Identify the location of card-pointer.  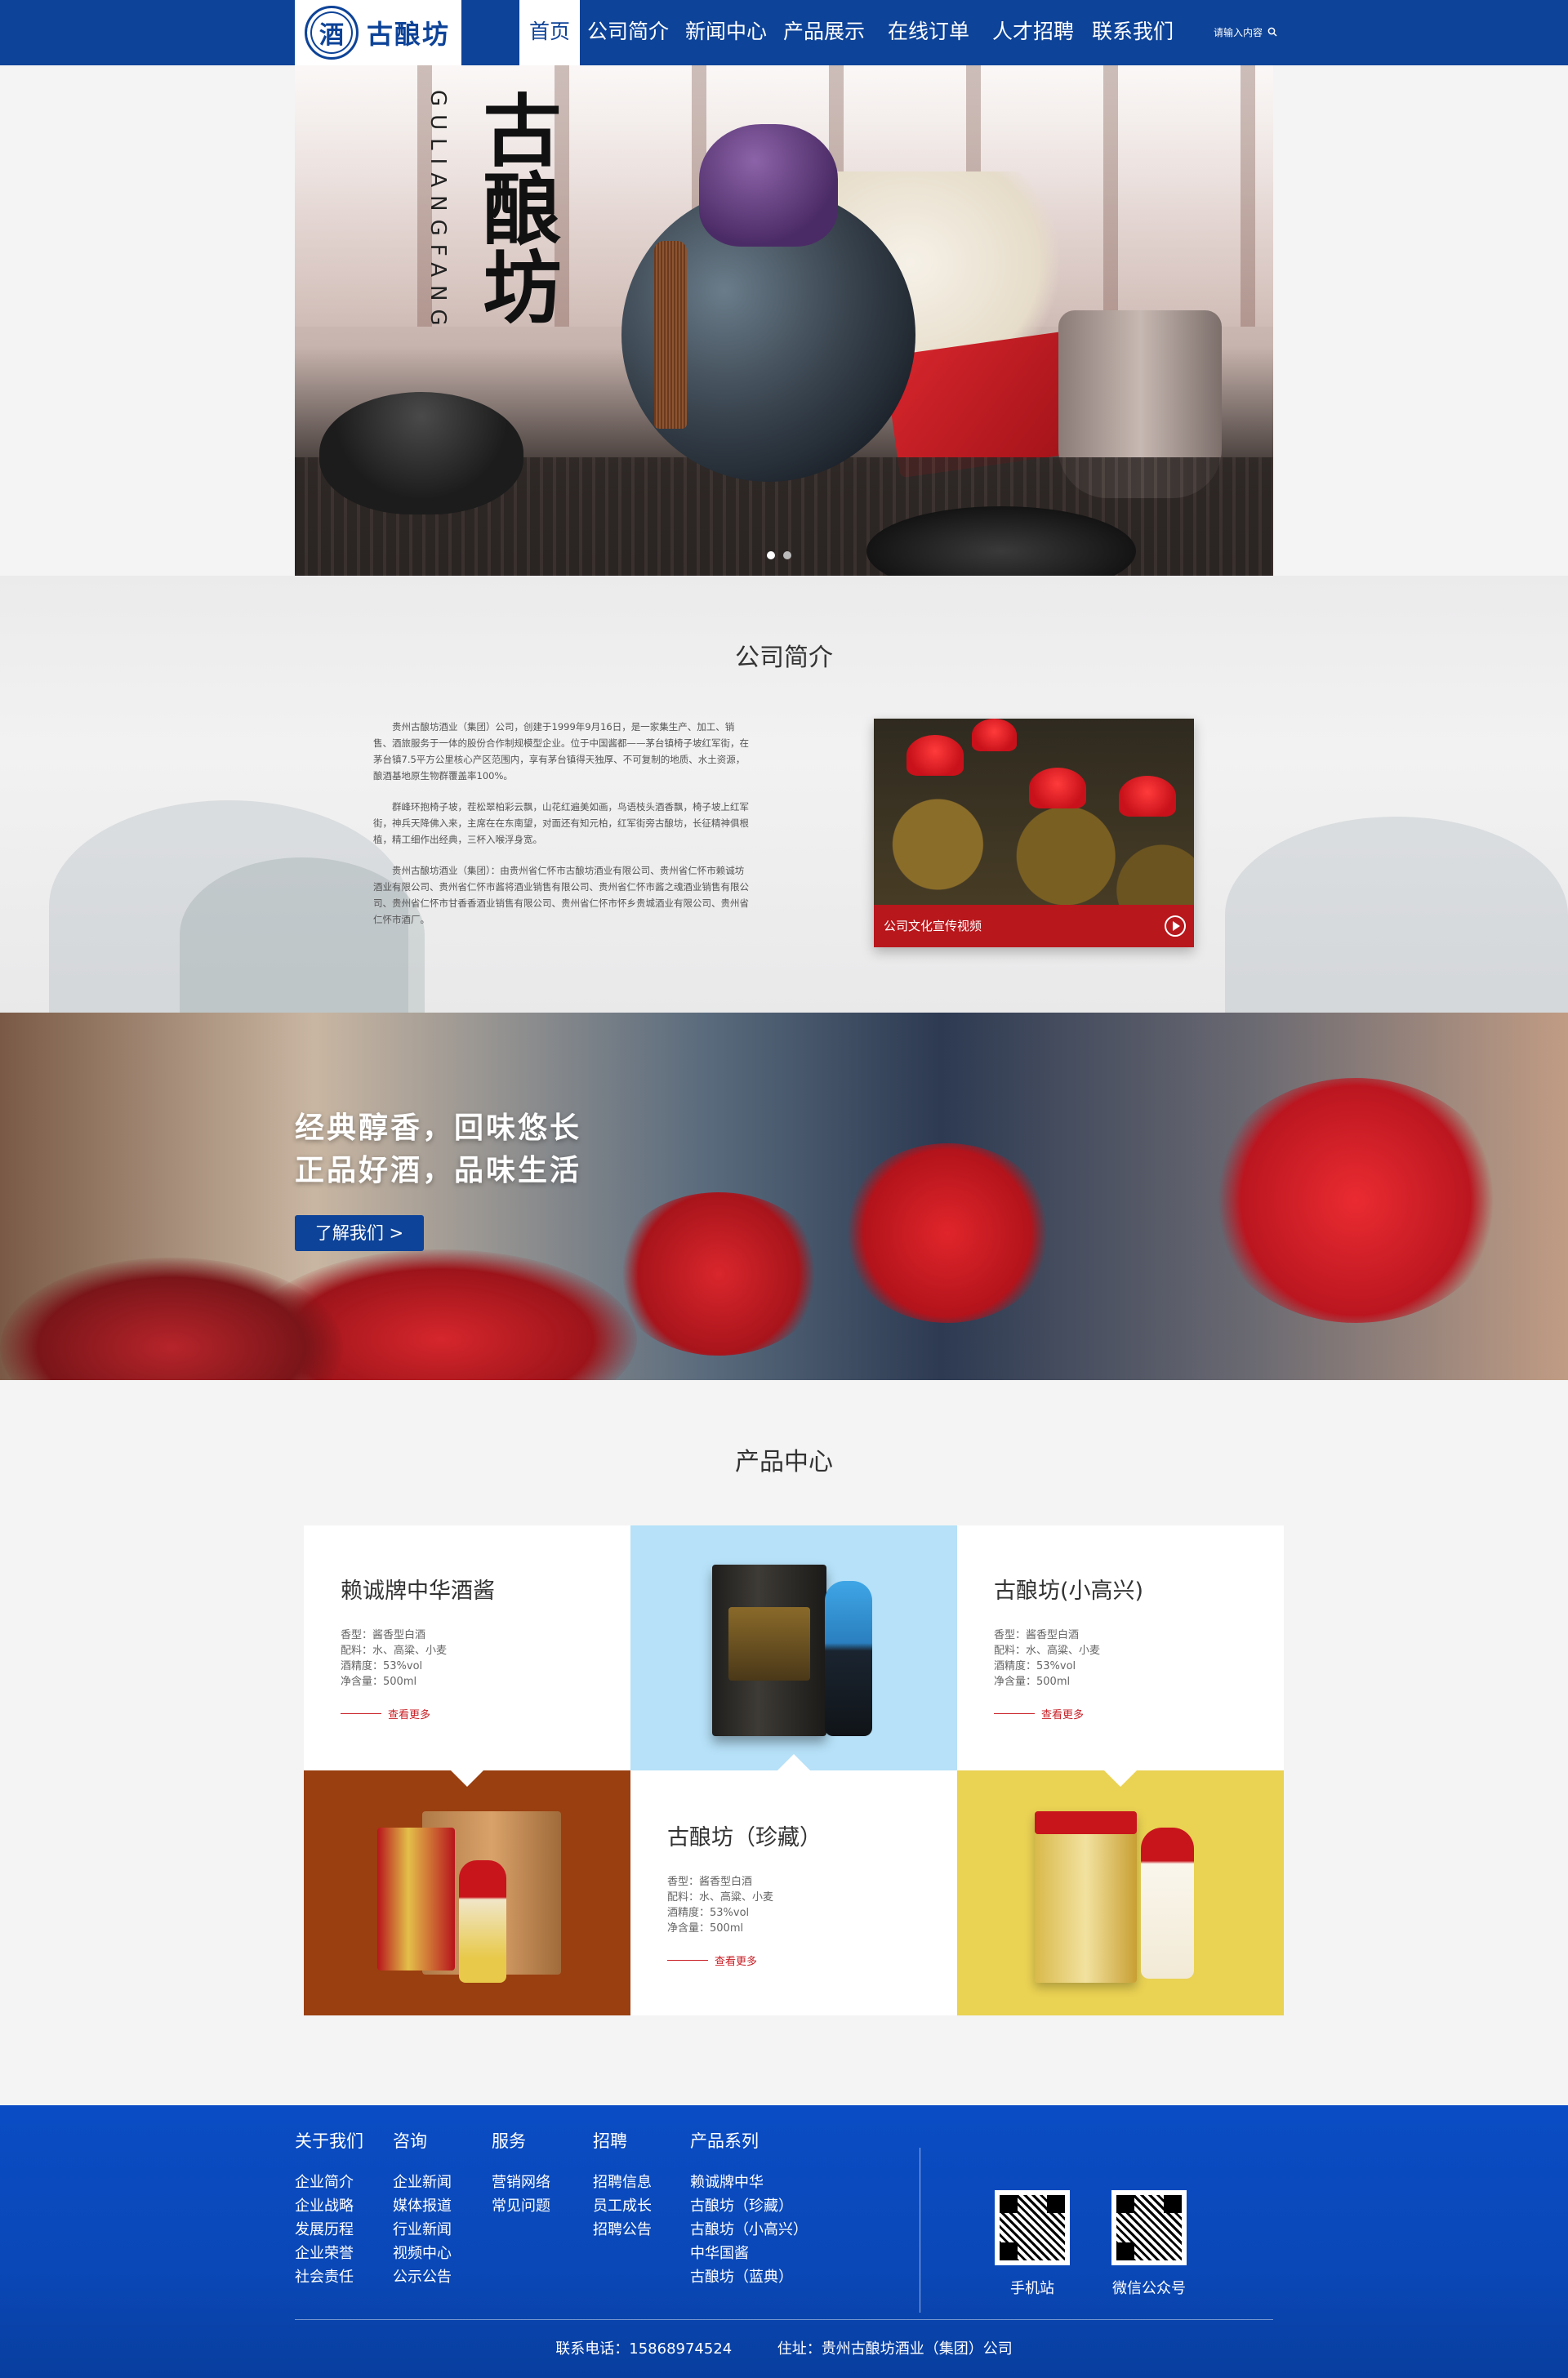
(467, 1778).